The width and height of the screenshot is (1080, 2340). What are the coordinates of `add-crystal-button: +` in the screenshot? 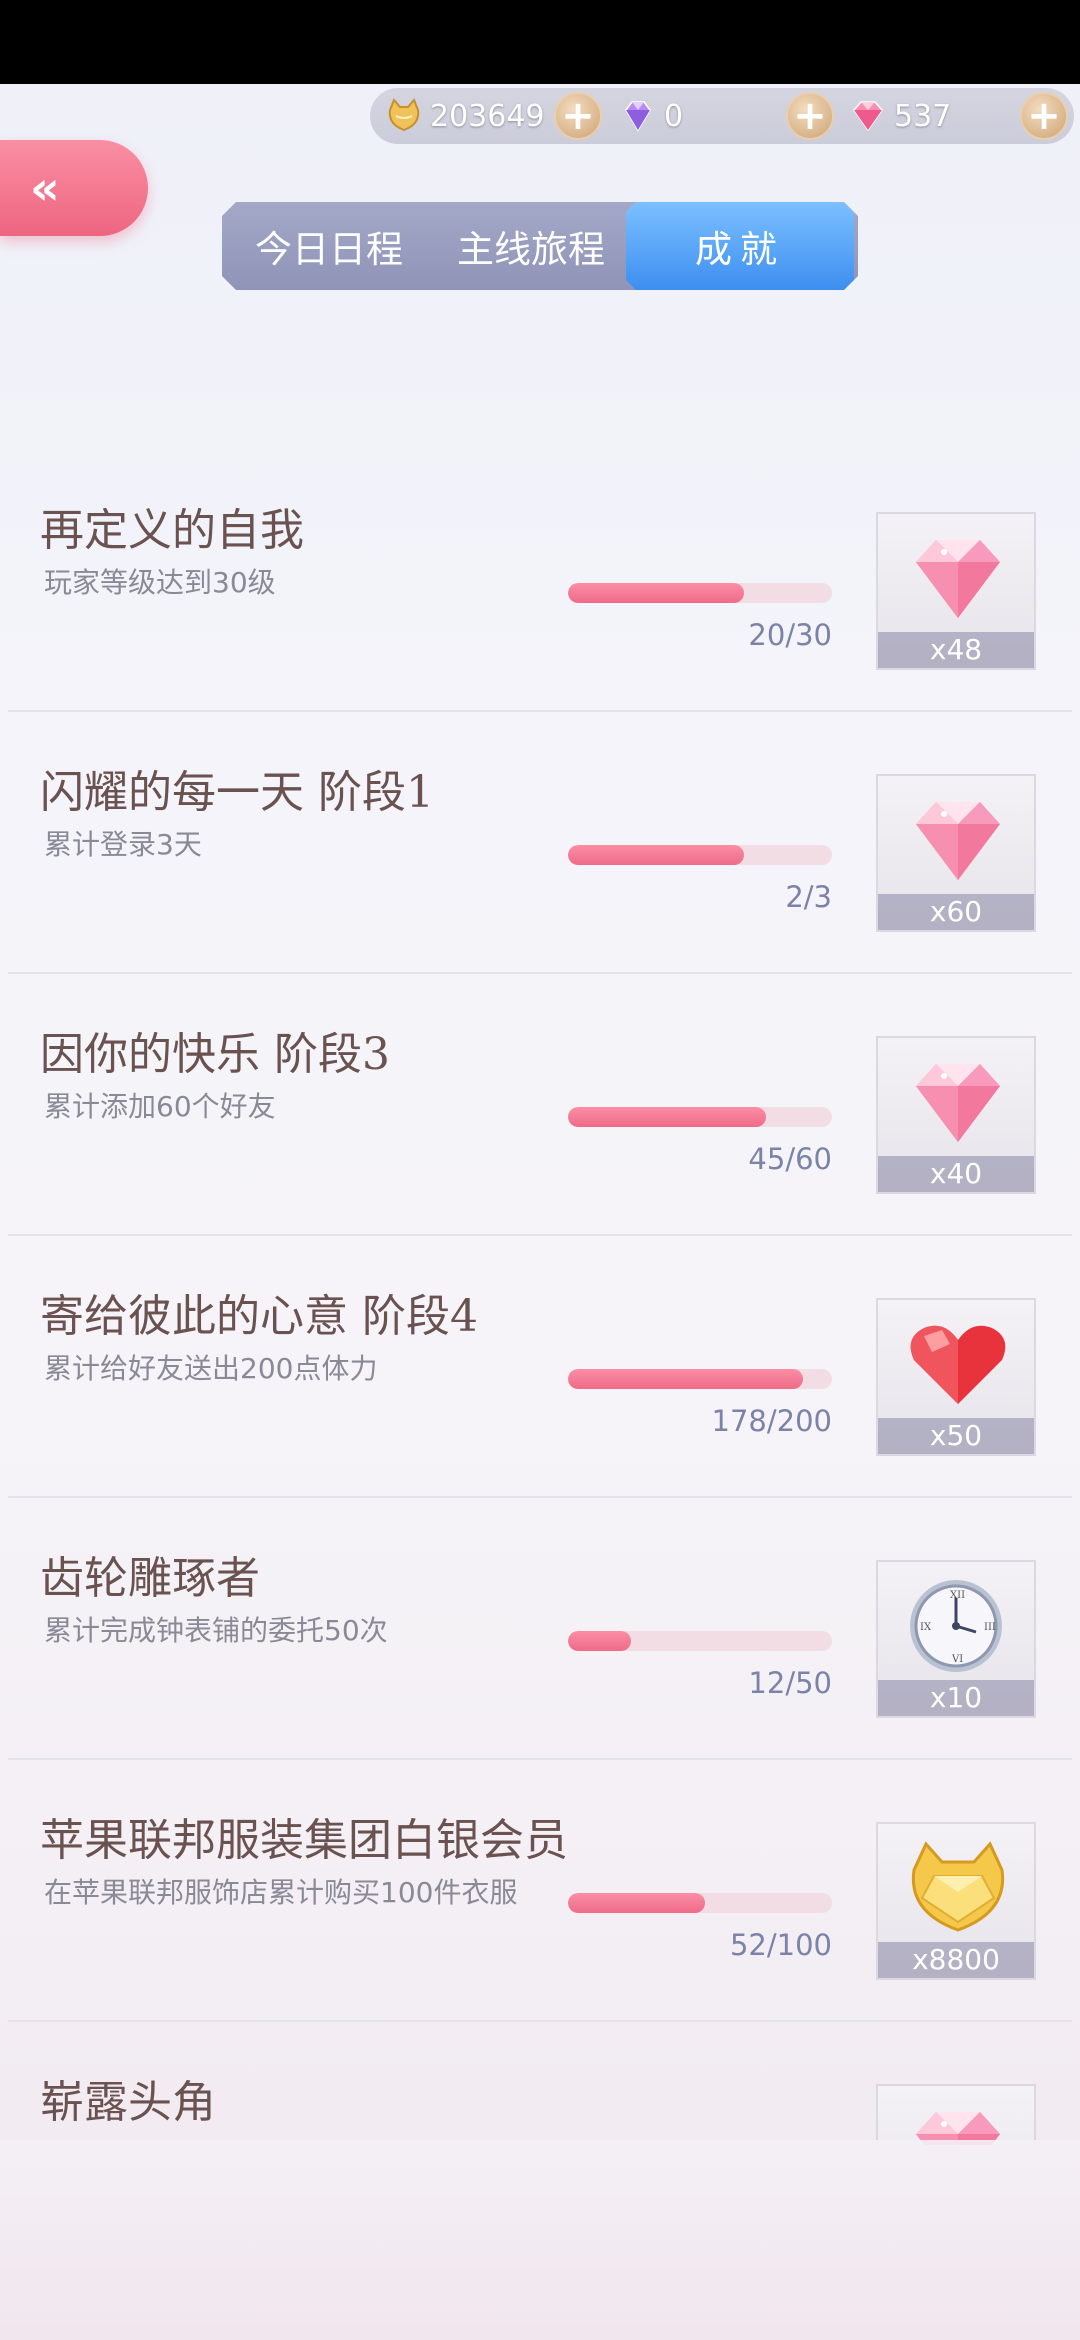 It's located at (1044, 116).